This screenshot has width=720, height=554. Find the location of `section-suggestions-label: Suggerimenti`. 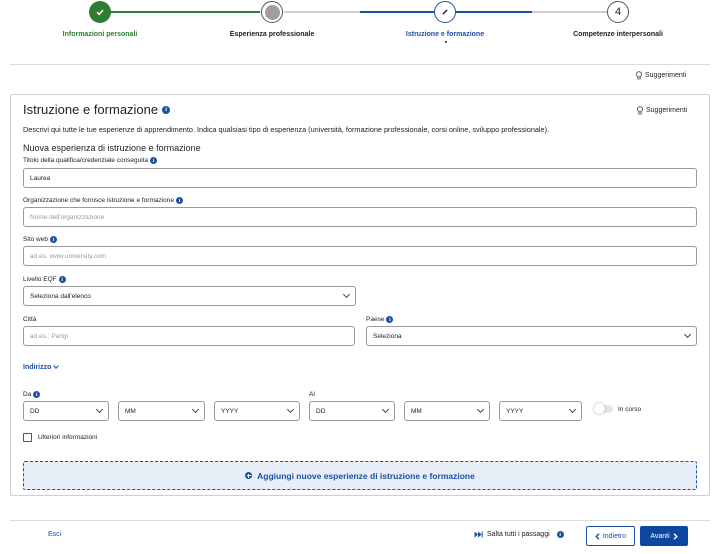

section-suggestions-label: Suggerimenti is located at coordinates (667, 110).